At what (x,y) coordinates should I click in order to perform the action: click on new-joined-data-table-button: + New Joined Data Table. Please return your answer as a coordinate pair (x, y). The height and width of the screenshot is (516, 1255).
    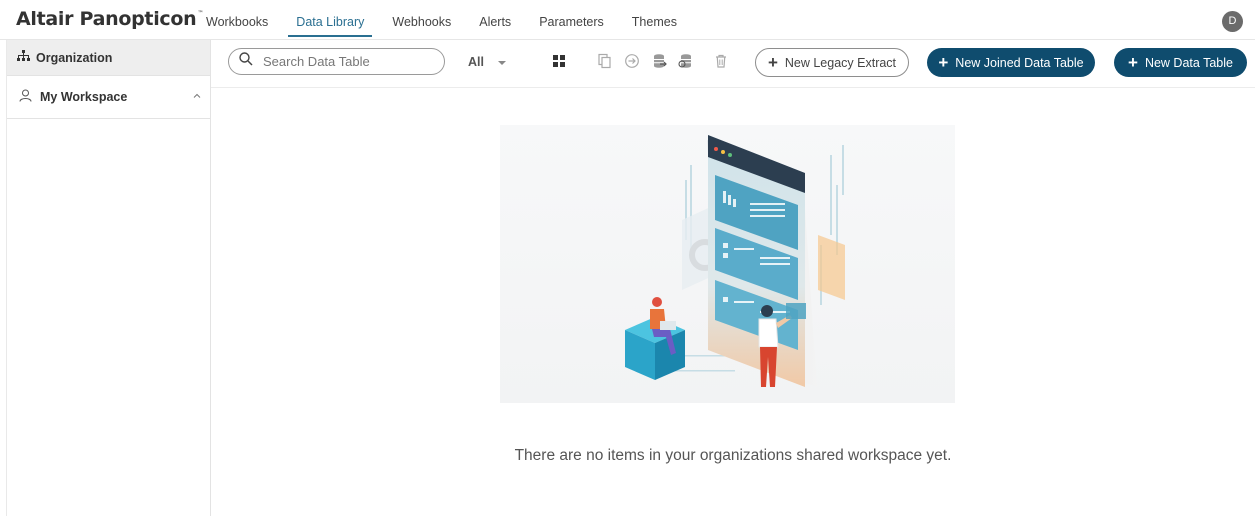
    Looking at the image, I should click on (1011, 62).